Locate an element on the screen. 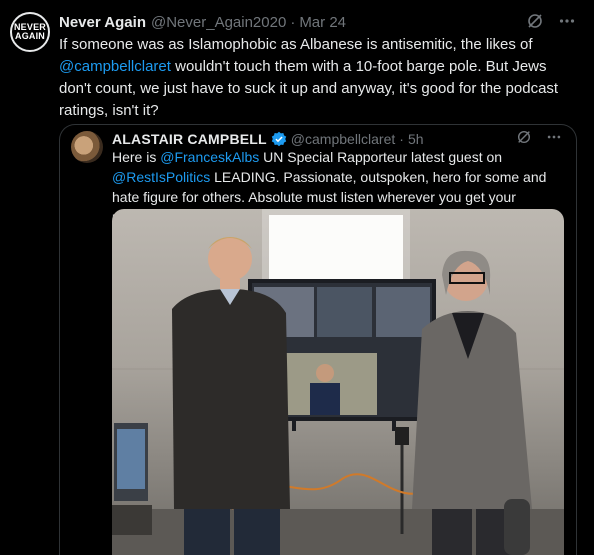 This screenshot has width=594, height=555. quoted-tweet-actions is located at coordinates (539, 137).